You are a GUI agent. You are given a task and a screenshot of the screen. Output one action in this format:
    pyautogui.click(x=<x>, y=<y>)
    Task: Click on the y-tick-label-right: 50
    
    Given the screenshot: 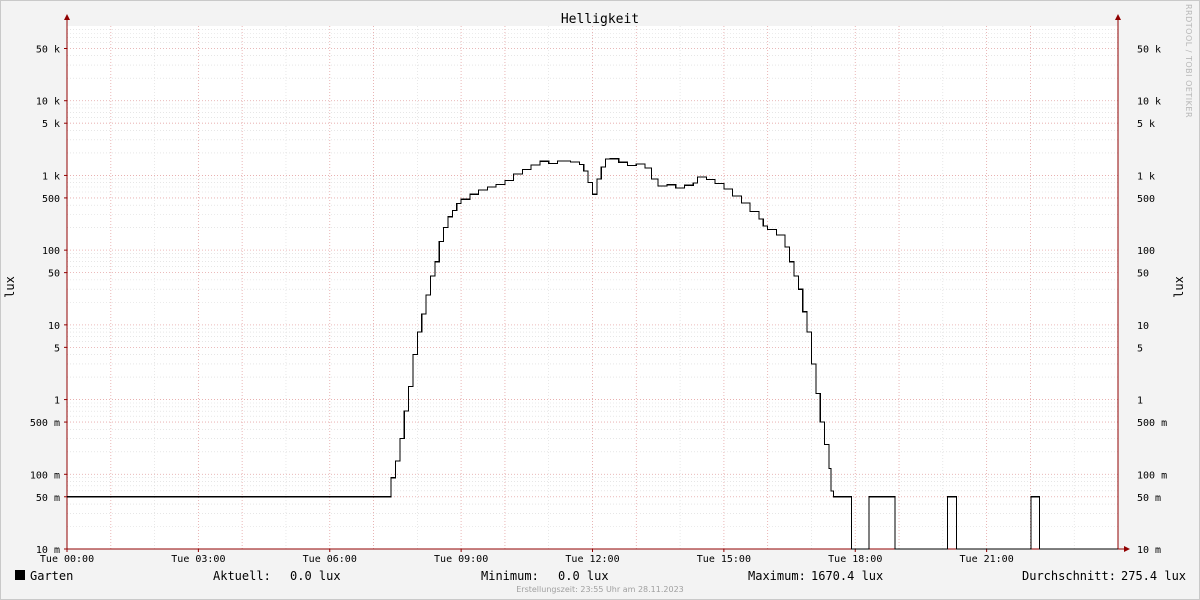 What is the action you would take?
    pyautogui.click(x=1143, y=274)
    